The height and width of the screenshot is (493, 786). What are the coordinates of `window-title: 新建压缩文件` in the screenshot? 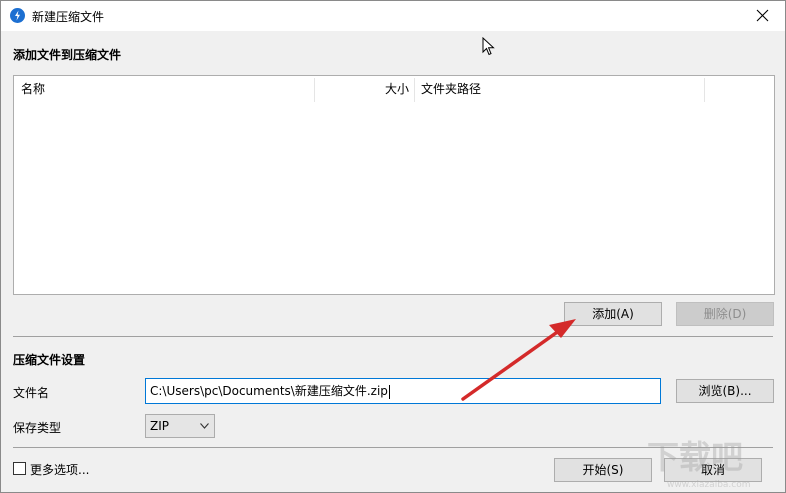 It's located at (68, 17).